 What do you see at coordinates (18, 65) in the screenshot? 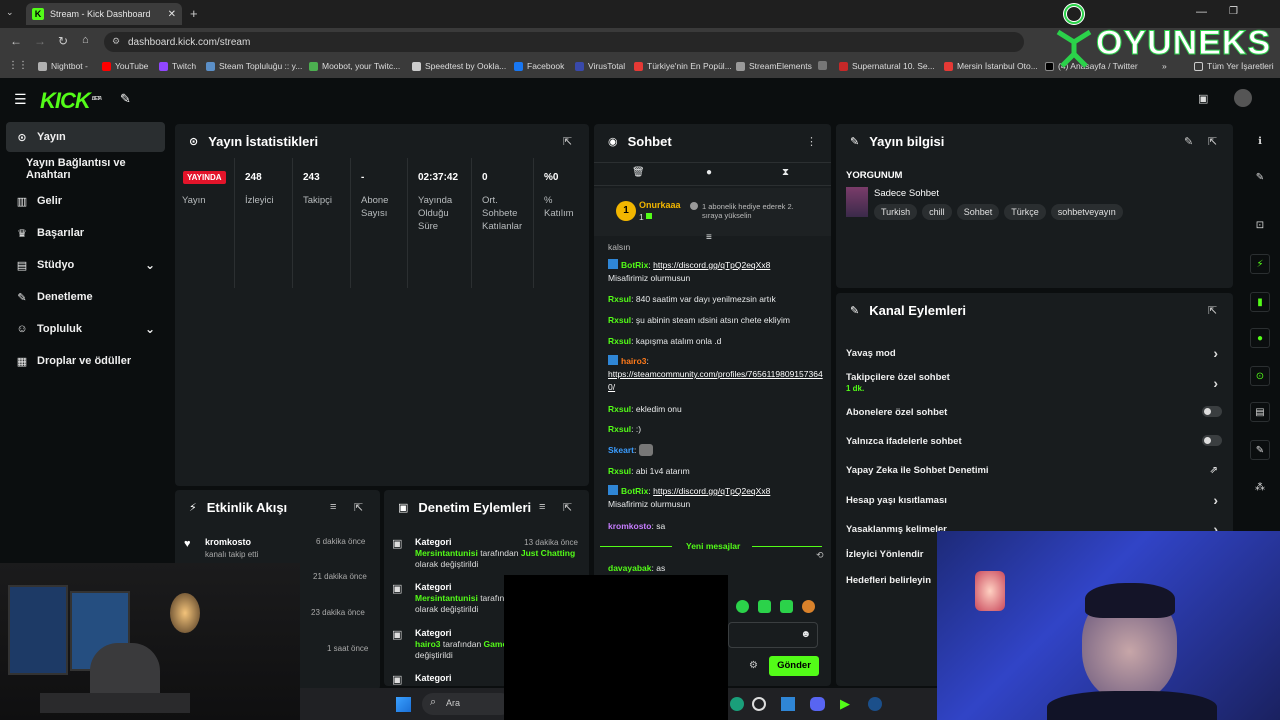
I see `apps-icon: ⋮⋮` at bounding box center [18, 65].